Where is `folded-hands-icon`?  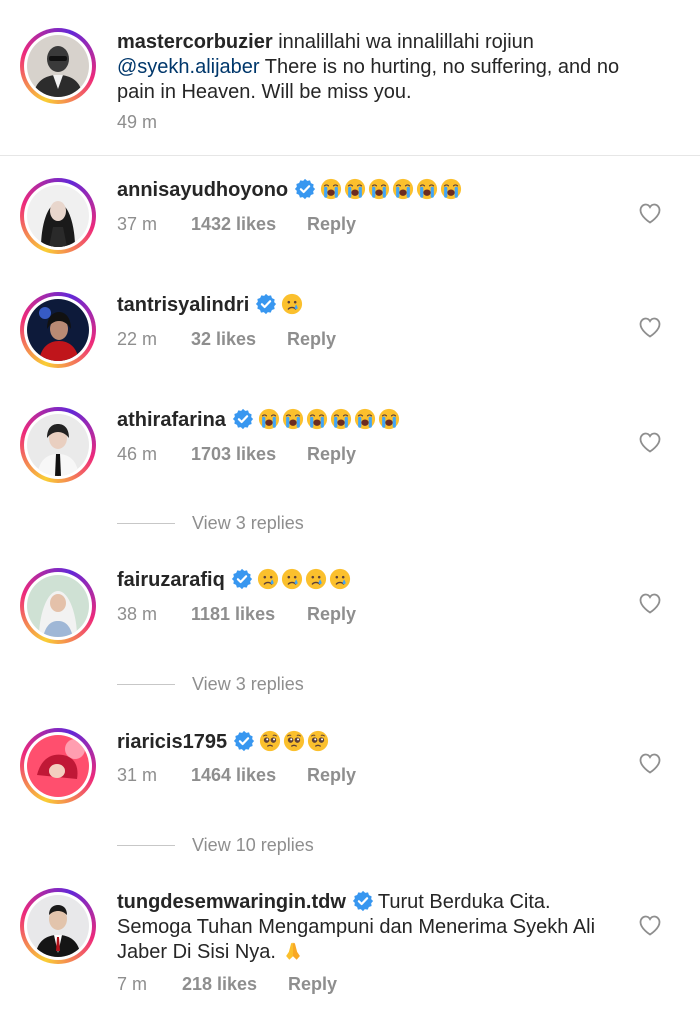
folded-hands-icon is located at coordinates (293, 951).